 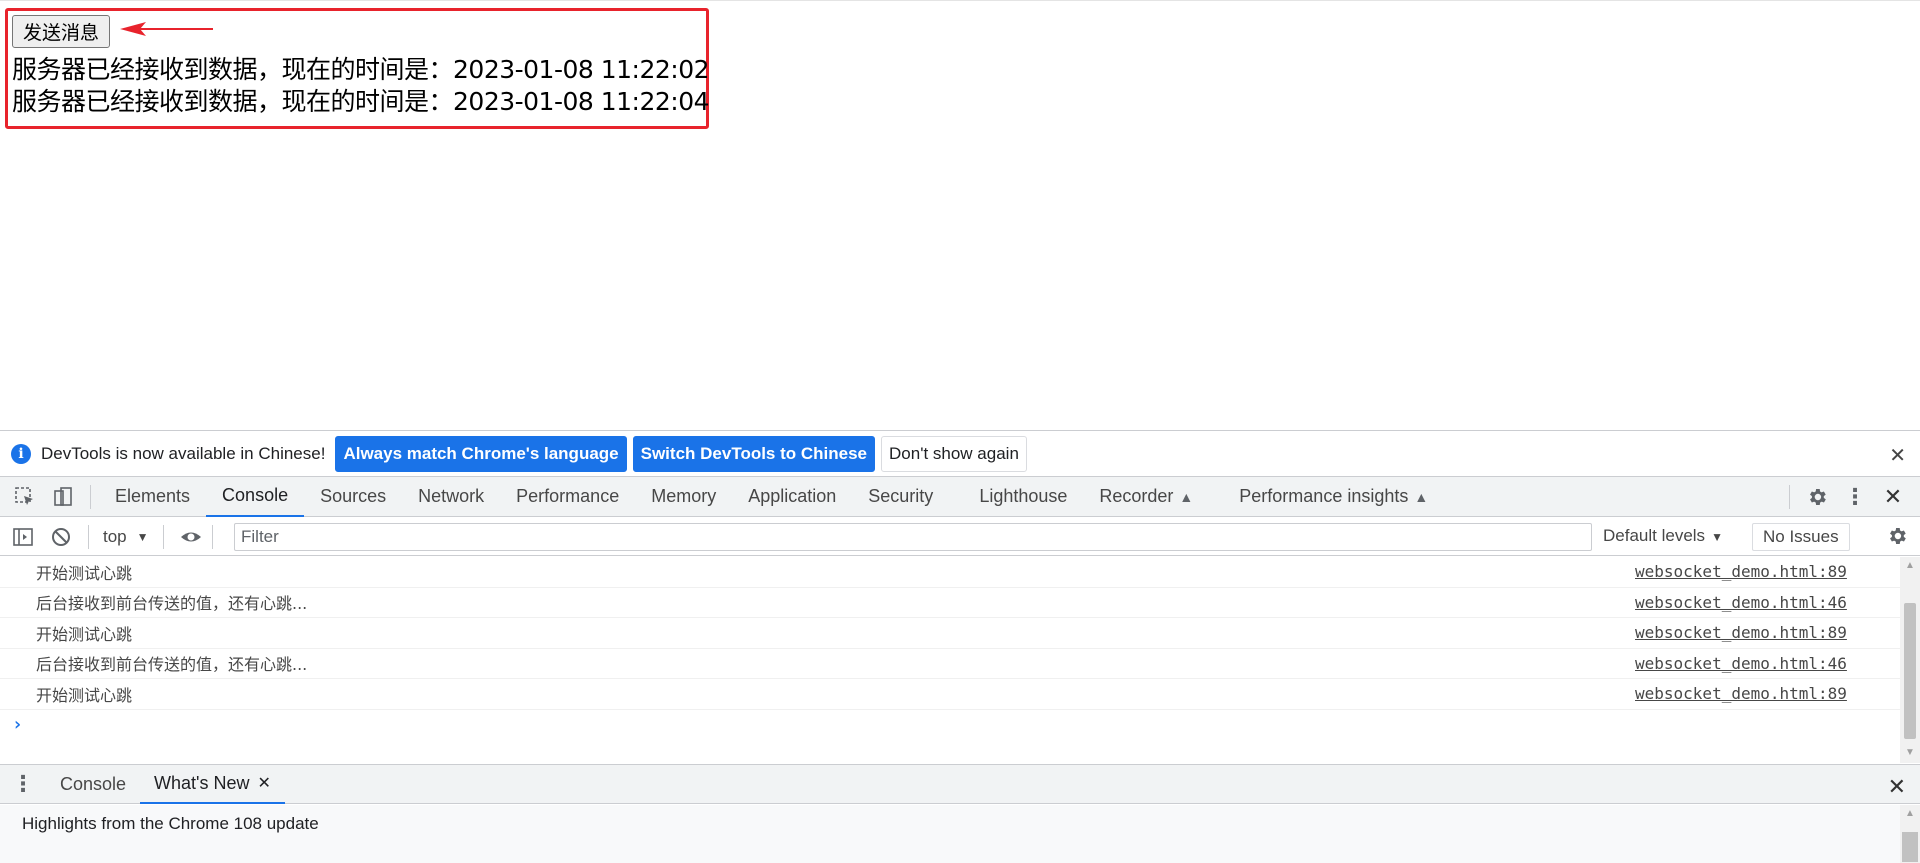 I want to click on device-toolbar-icon, so click(x=63, y=497).